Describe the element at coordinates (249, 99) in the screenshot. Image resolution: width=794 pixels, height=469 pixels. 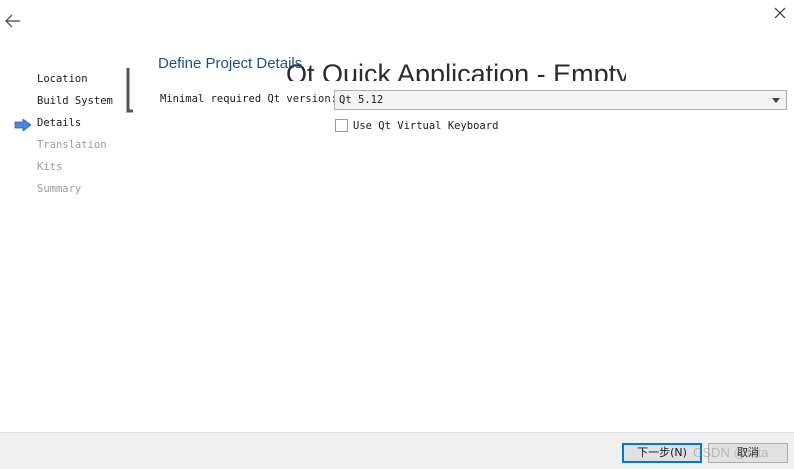
I see `qt-version-label: Minimal required Qt version:` at that location.